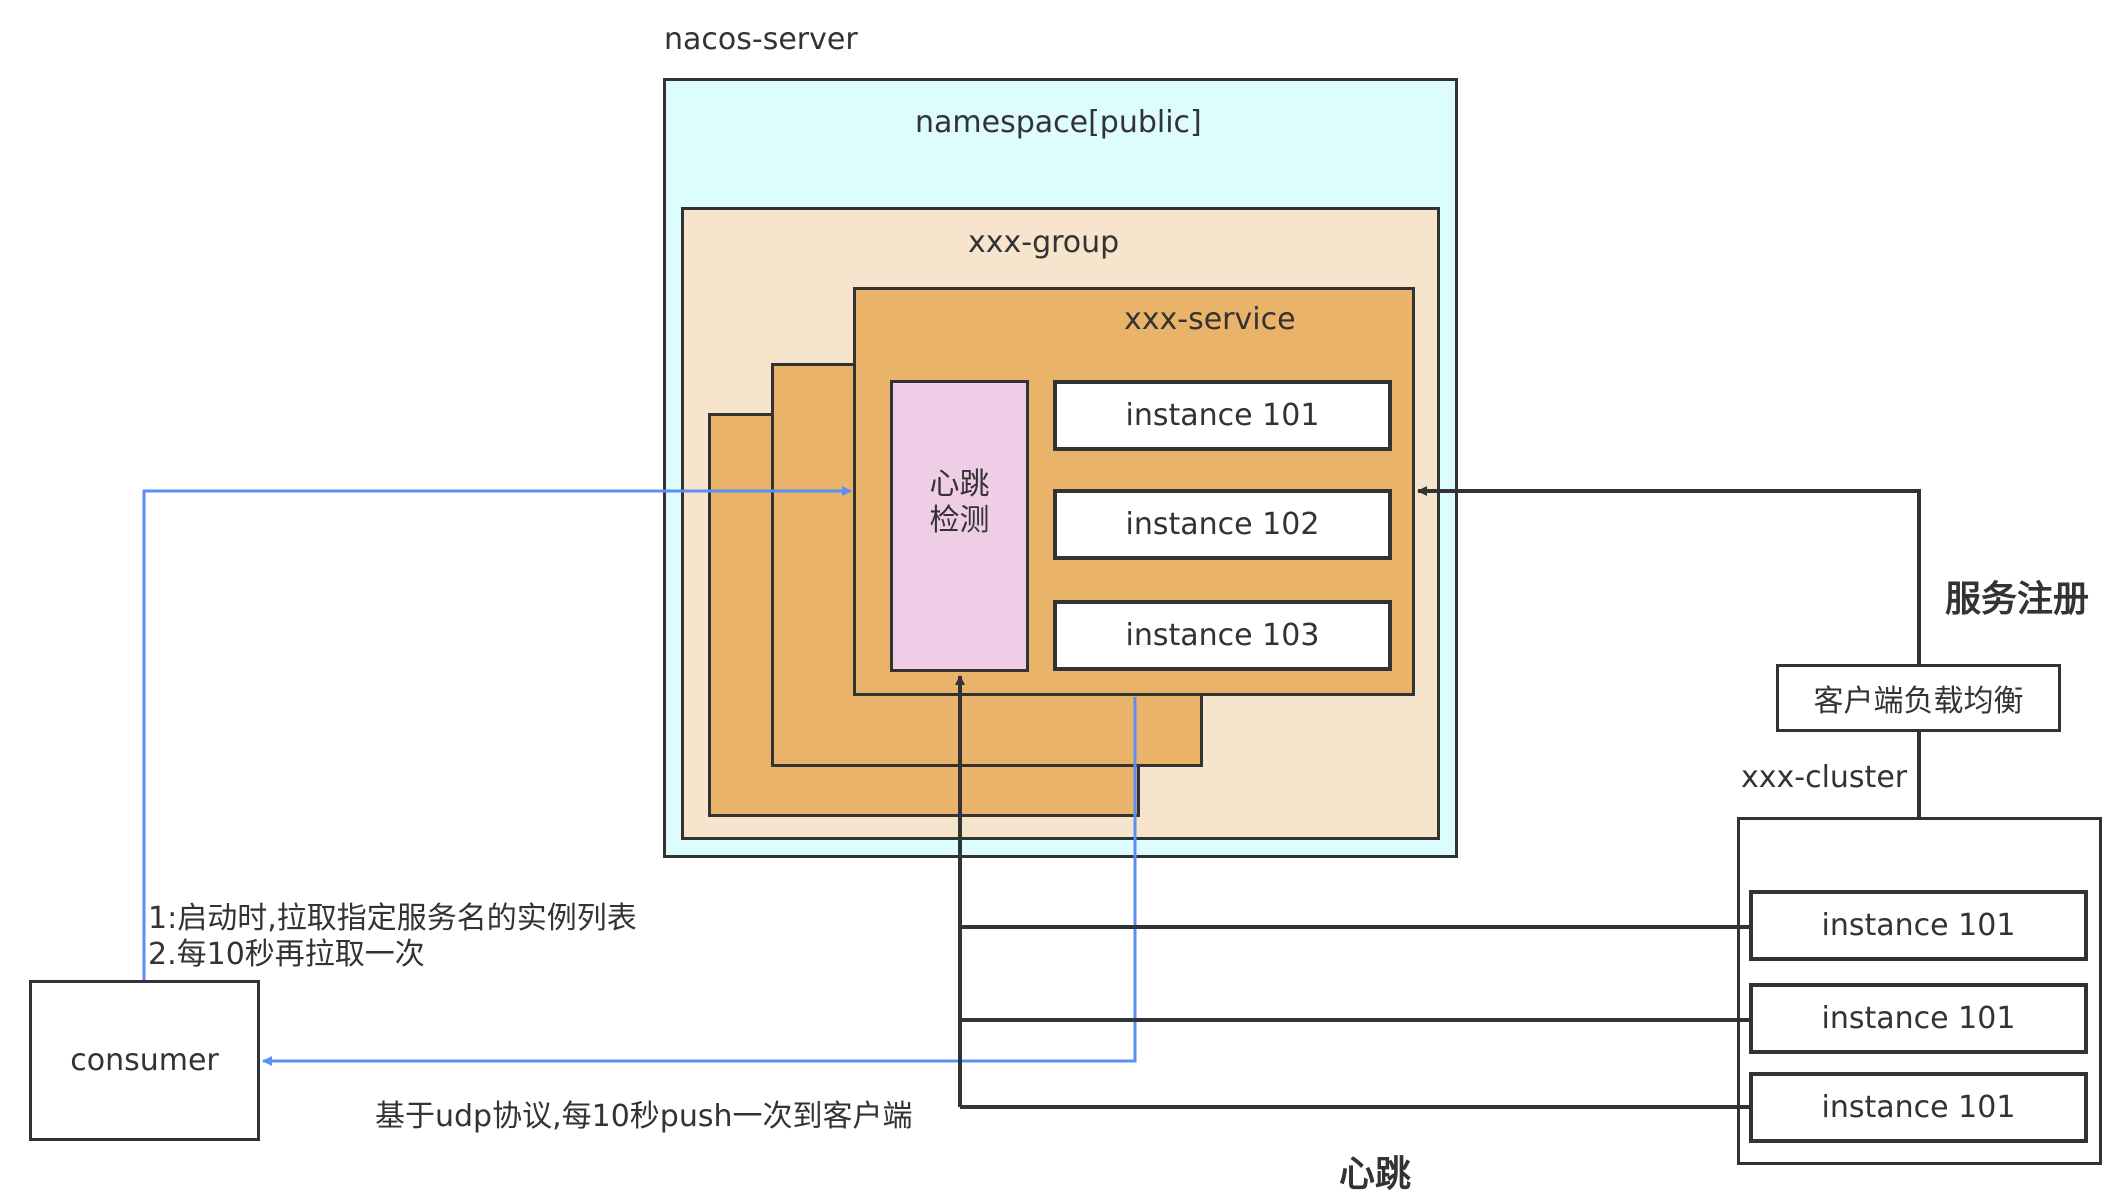 This screenshot has height=1197, width=2119. What do you see at coordinates (286, 954) in the screenshot?
I see `pull-annotation-line2: 2.每10秒再拉取一次` at bounding box center [286, 954].